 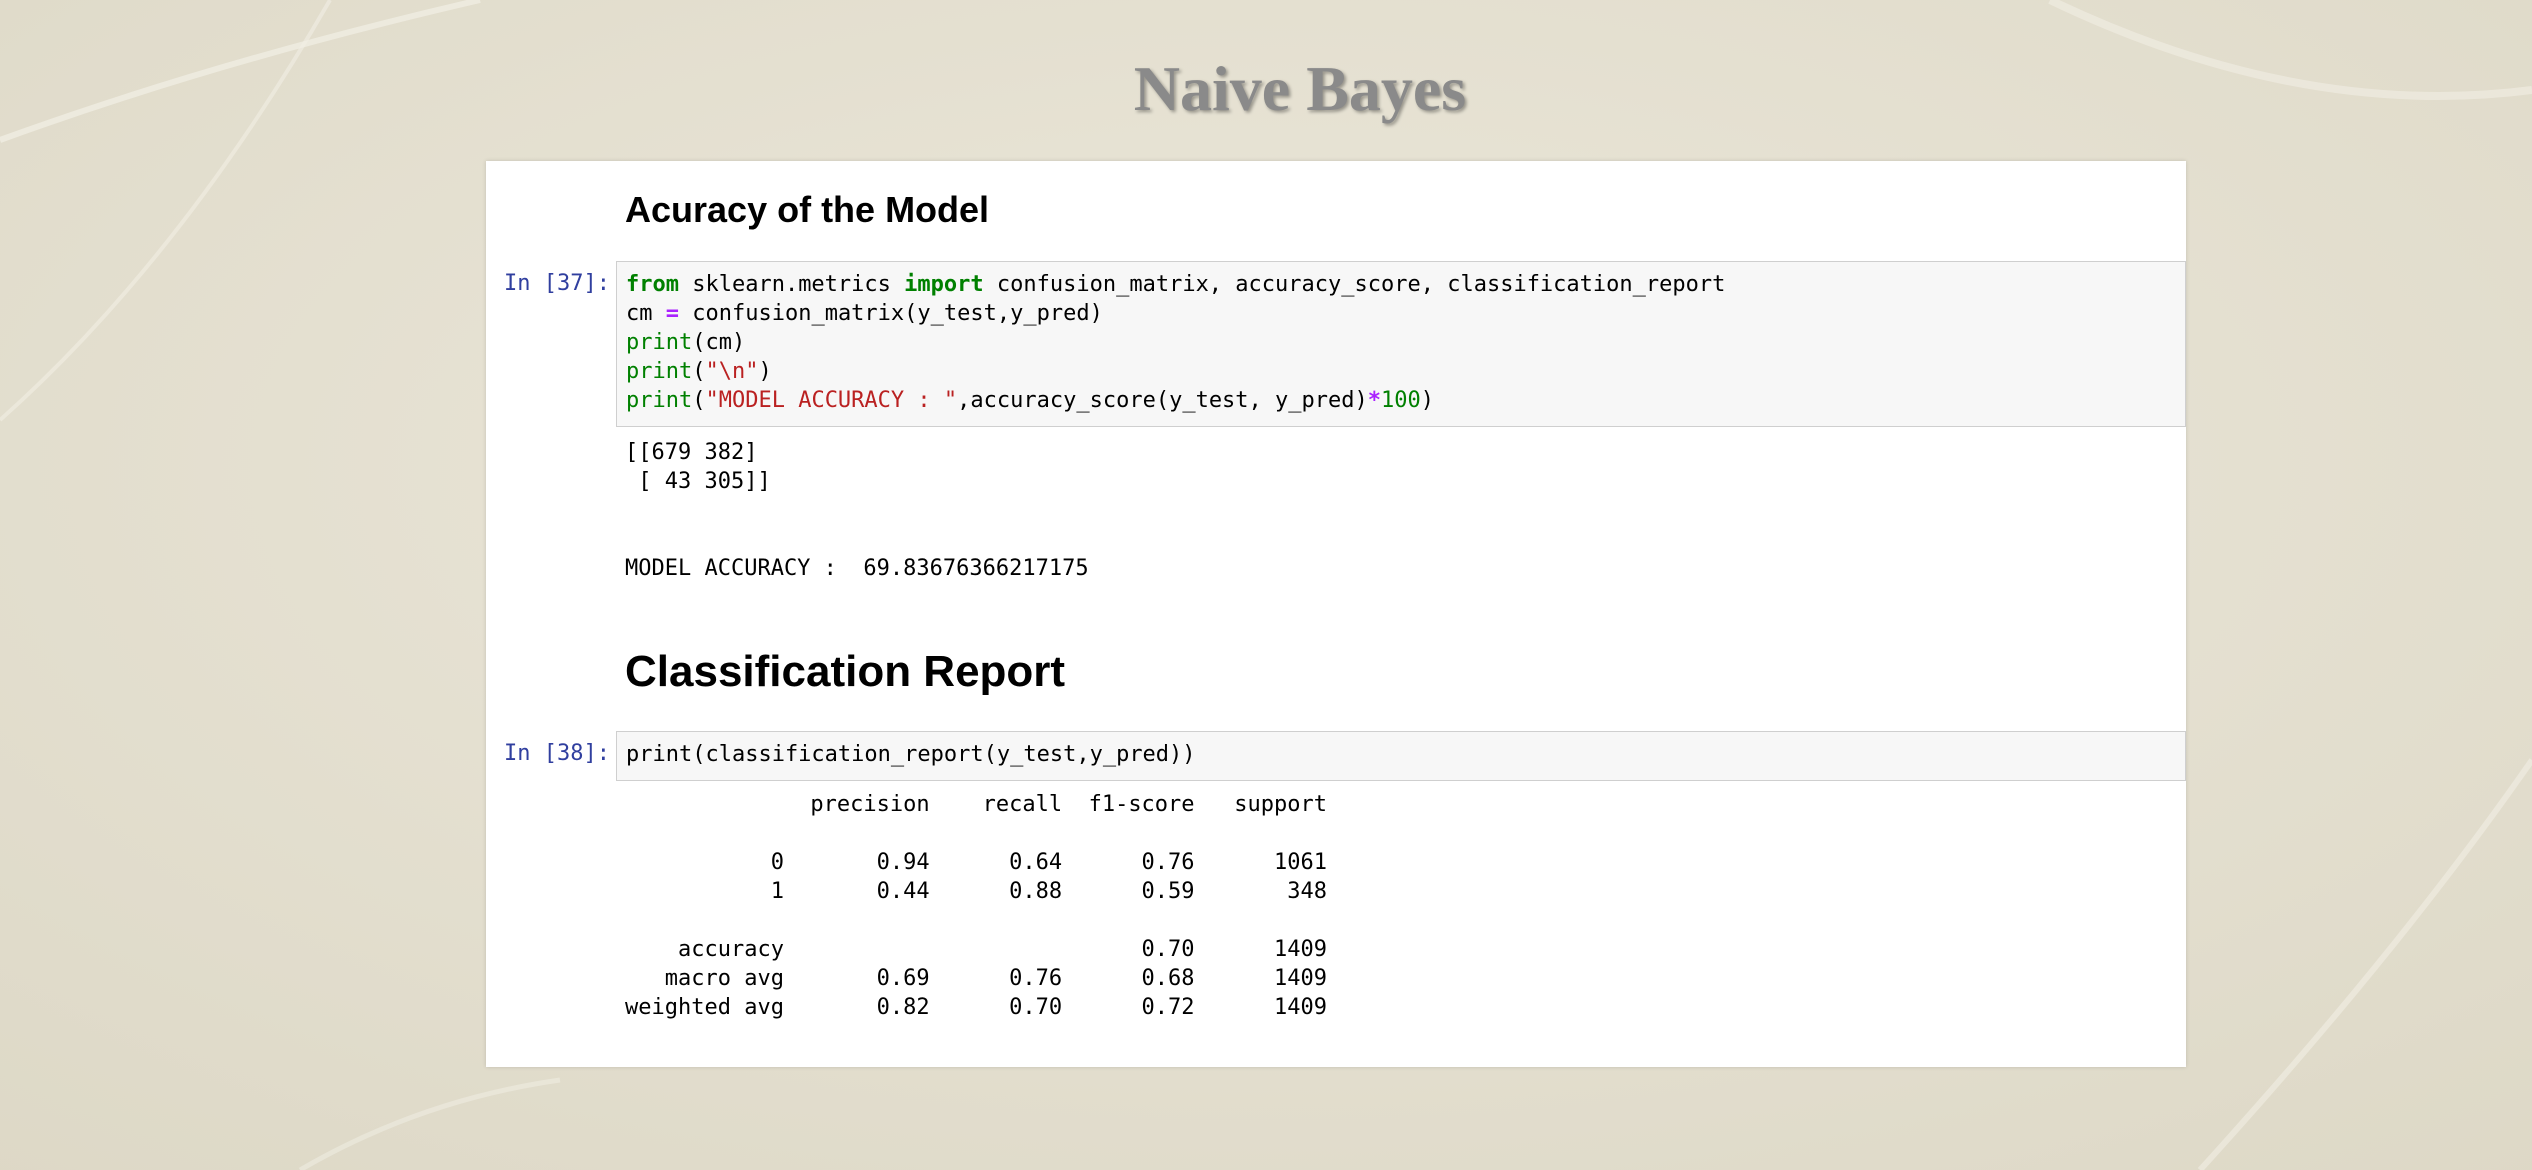 What do you see at coordinates (891, 313) in the screenshot?
I see `code-rhs: confusion_matrix(y_test,y_pred)` at bounding box center [891, 313].